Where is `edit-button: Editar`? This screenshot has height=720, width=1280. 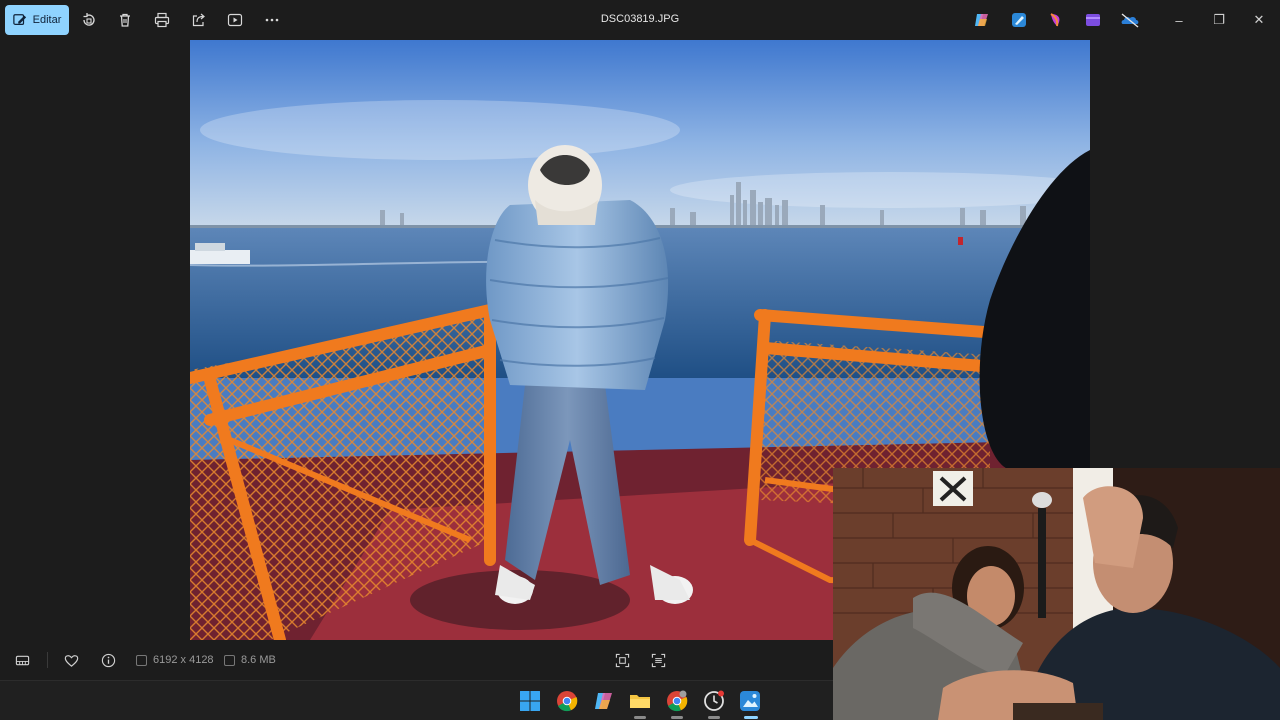 edit-button: Editar is located at coordinates (37, 20).